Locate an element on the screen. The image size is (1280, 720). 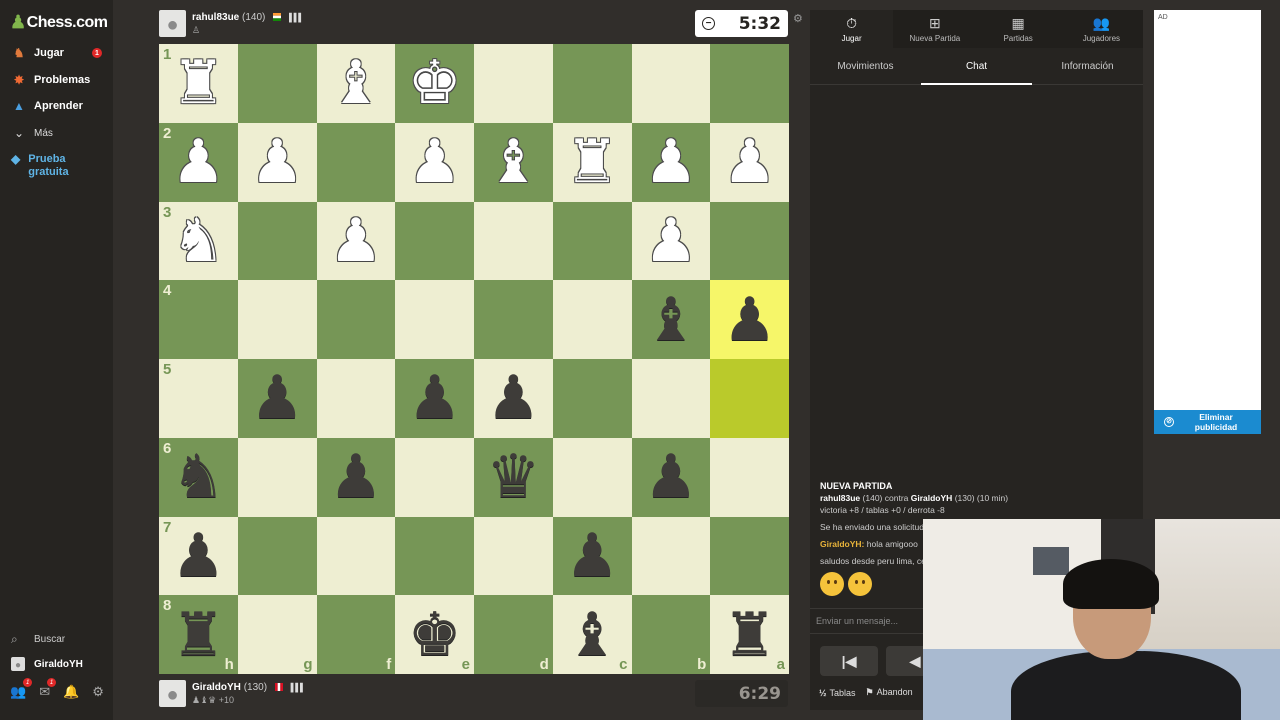
board-settings-gear-icon: ⚙ is located at coordinates (798, 18).